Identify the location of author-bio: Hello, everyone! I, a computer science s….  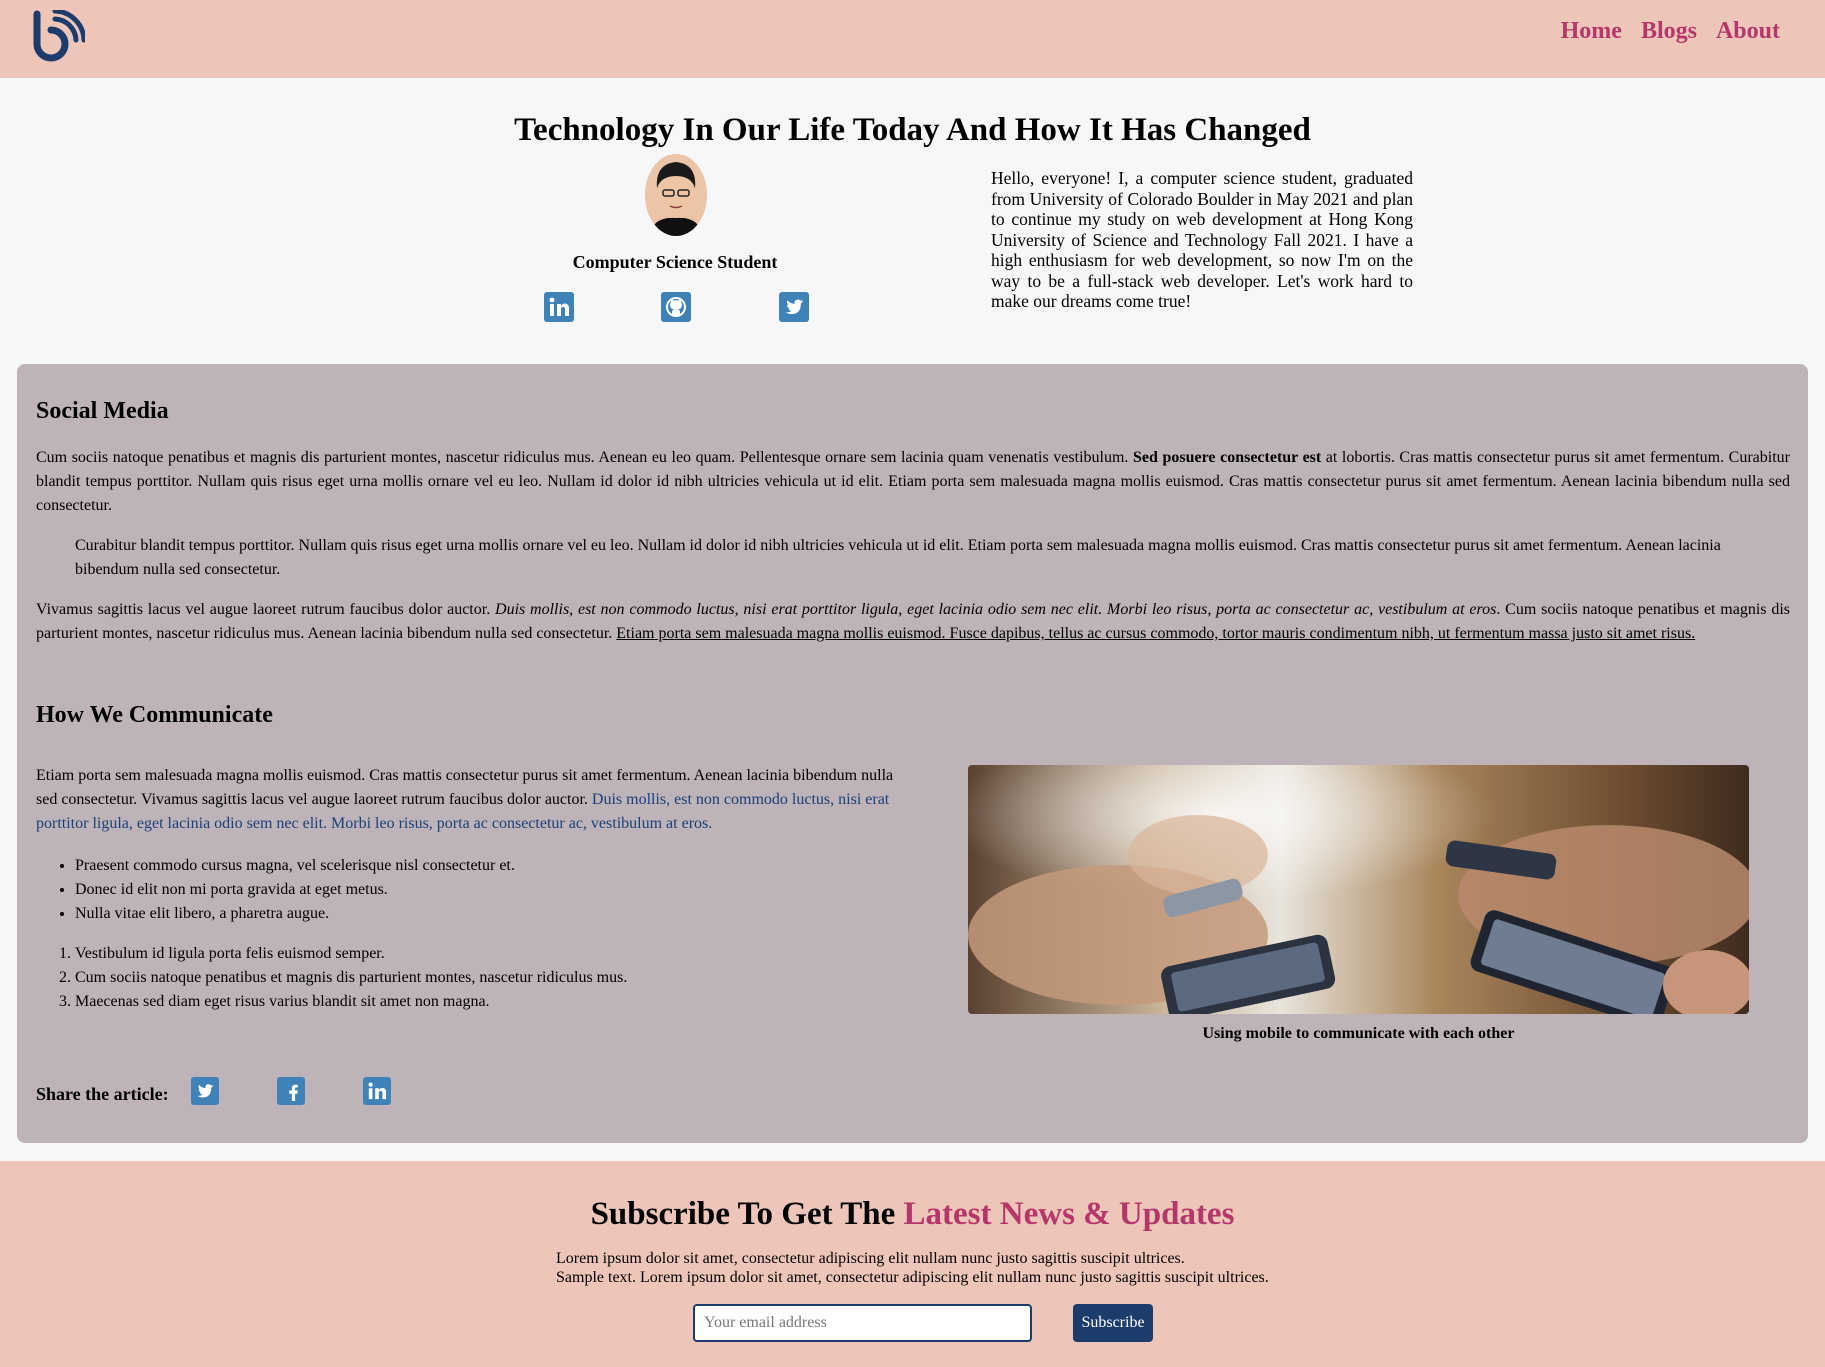
(1202, 239).